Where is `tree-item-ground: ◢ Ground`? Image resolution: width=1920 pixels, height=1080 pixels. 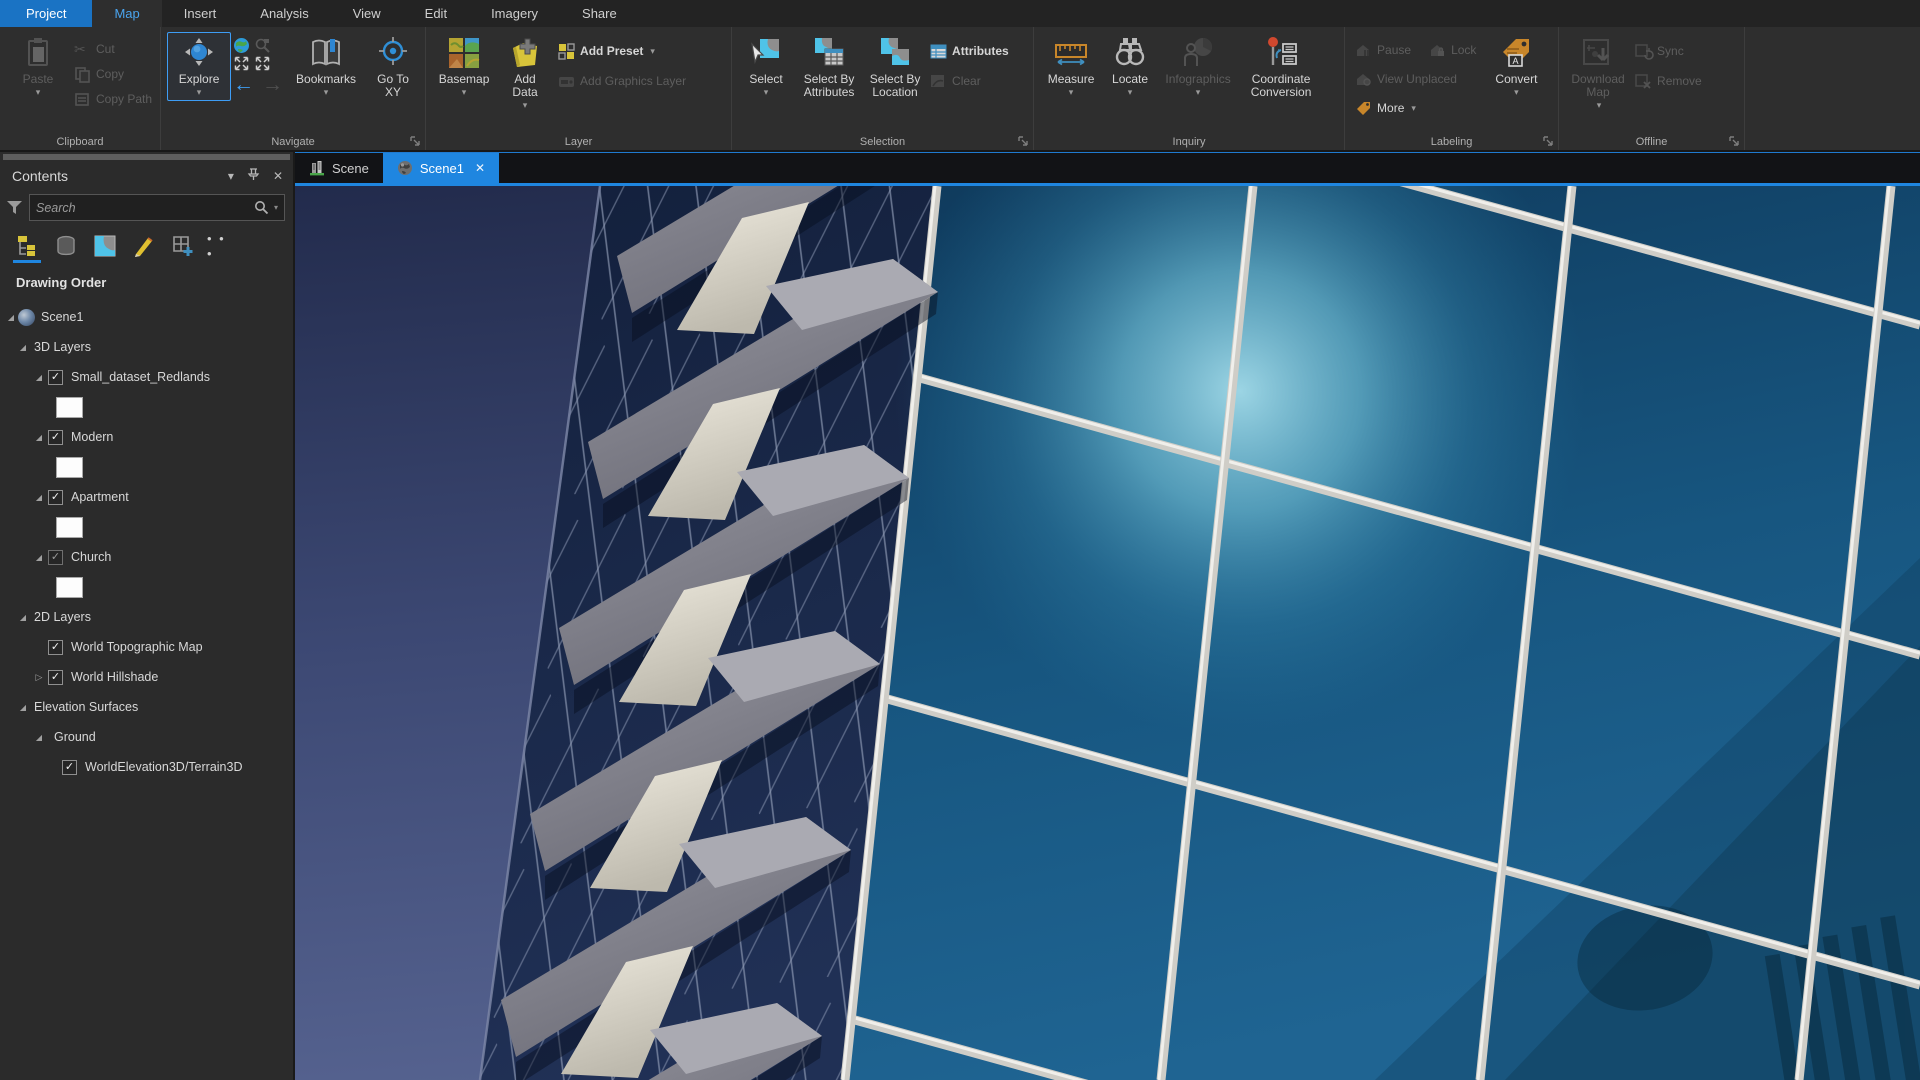
tree-item-ground: ◢ Ground is located at coordinates (146, 737).